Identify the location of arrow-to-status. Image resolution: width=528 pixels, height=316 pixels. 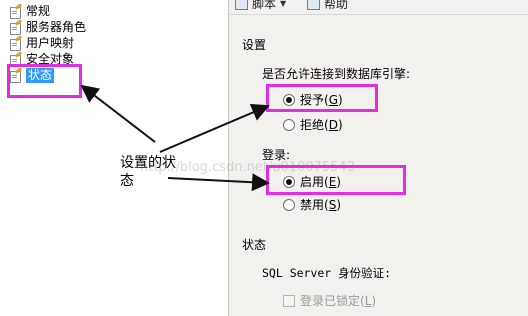
(118, 113).